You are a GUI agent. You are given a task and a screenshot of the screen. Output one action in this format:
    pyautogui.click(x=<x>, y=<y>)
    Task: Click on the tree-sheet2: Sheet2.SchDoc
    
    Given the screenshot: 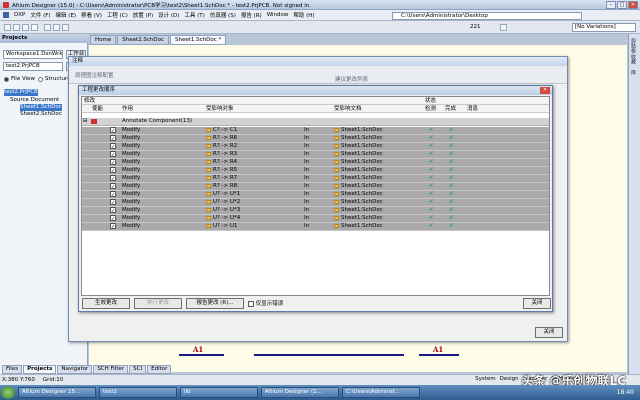 What is the action you would take?
    pyautogui.click(x=41, y=114)
    